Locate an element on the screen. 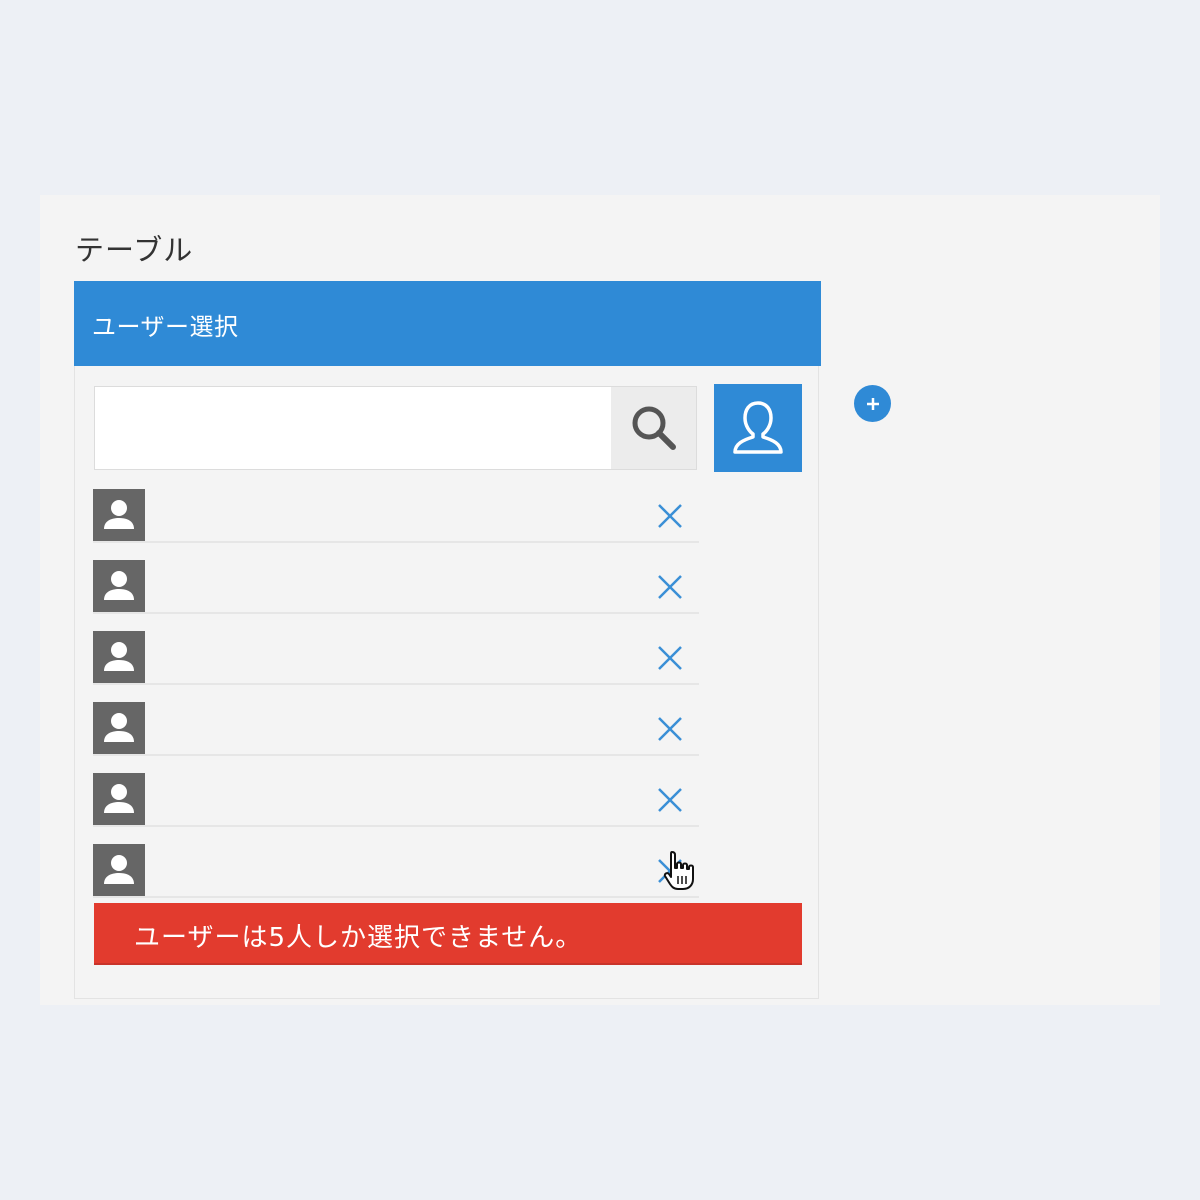  user-outline-icon is located at coordinates (758, 427).